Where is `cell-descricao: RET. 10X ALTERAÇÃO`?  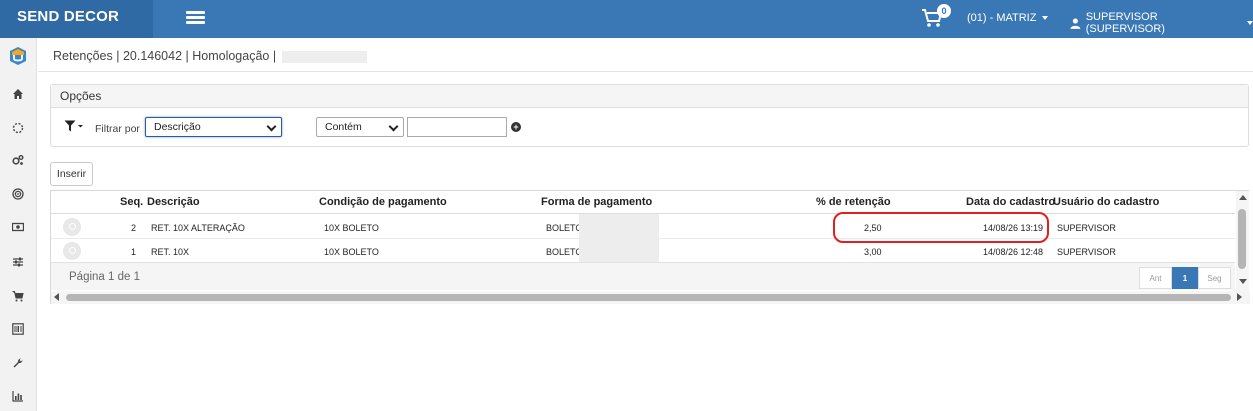
cell-descricao: RET. 10X ALTERAÇÃO is located at coordinates (198, 228).